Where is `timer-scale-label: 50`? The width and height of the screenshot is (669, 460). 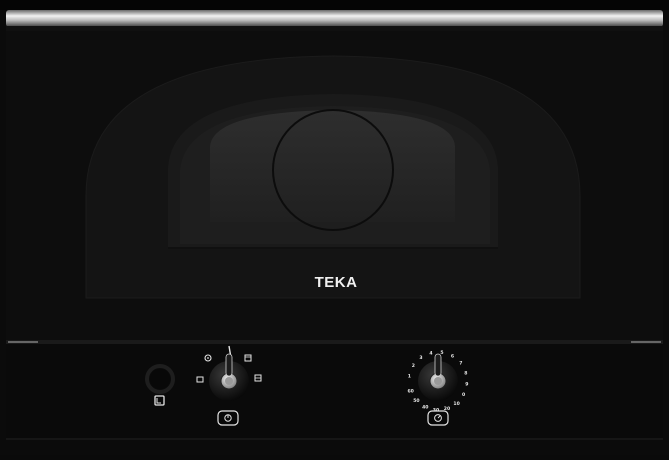 timer-scale-label: 50 is located at coordinates (416, 401).